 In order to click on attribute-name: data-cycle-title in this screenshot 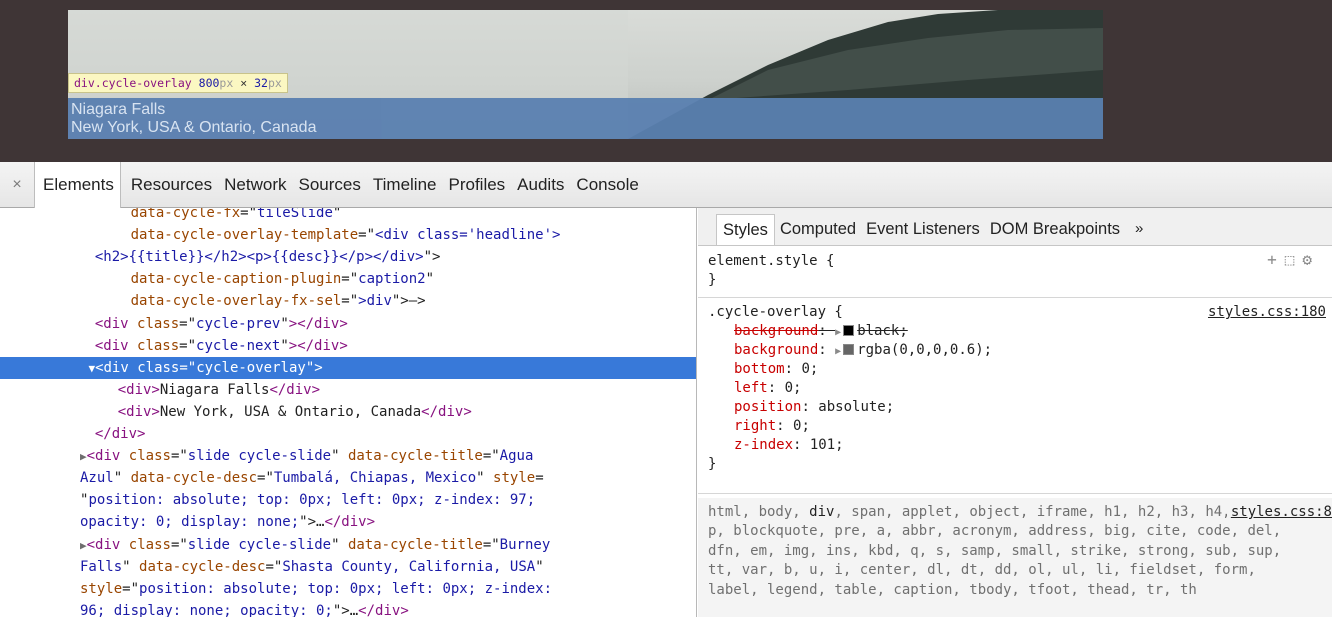, I will do `click(415, 544)`.